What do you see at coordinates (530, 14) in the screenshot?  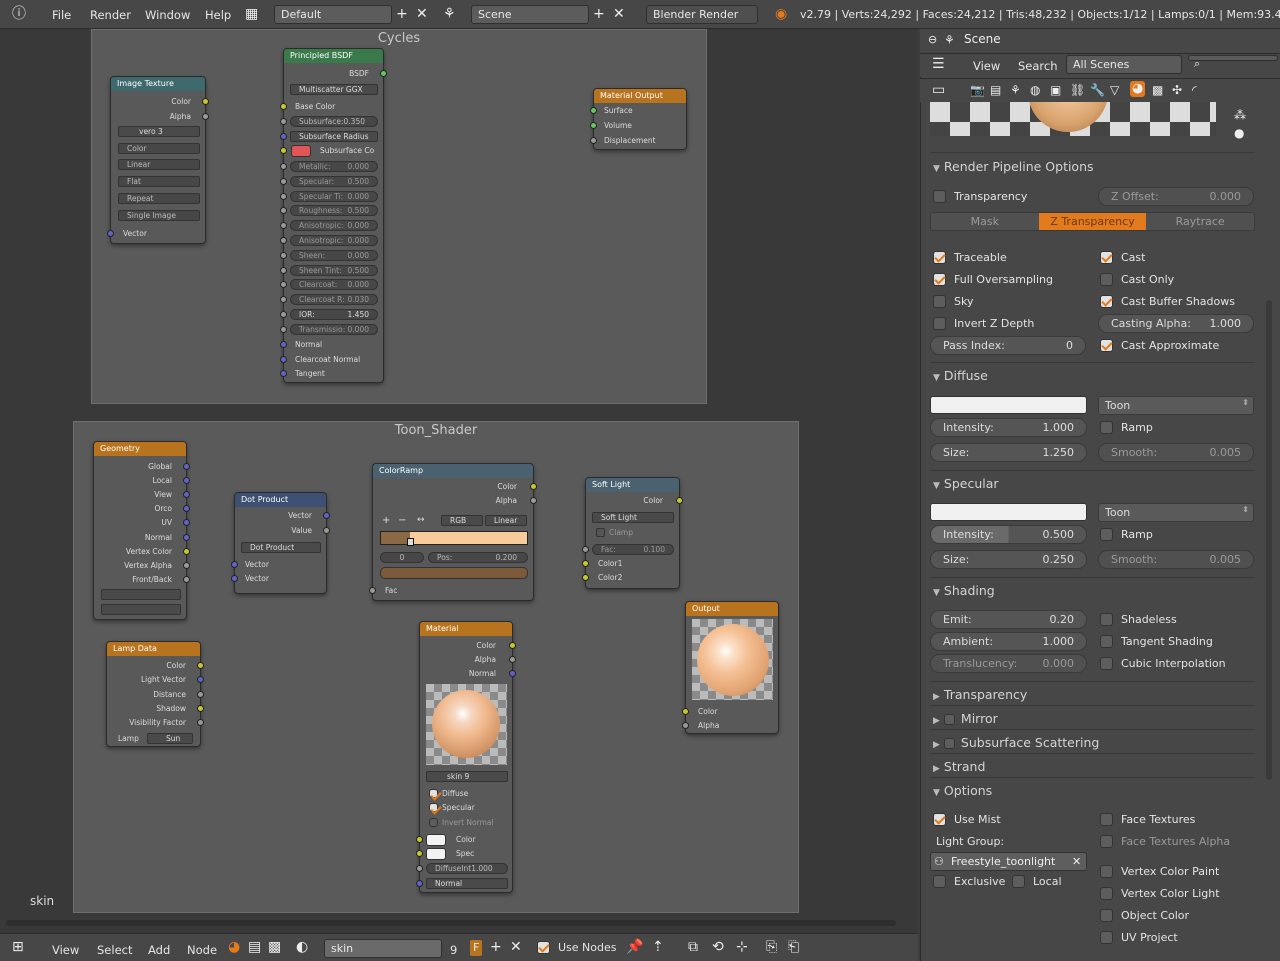 I see `scene-field: Scene` at bounding box center [530, 14].